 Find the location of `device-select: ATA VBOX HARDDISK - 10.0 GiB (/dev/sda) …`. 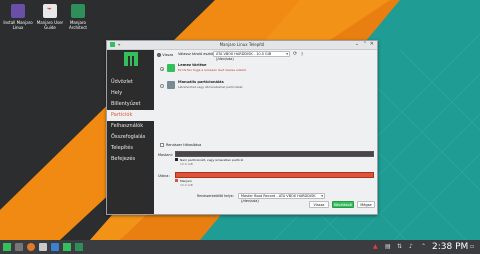

device-select: ATA VBOX HARDDISK - 10.0 GiB (/dev/sda) … is located at coordinates (251, 56).